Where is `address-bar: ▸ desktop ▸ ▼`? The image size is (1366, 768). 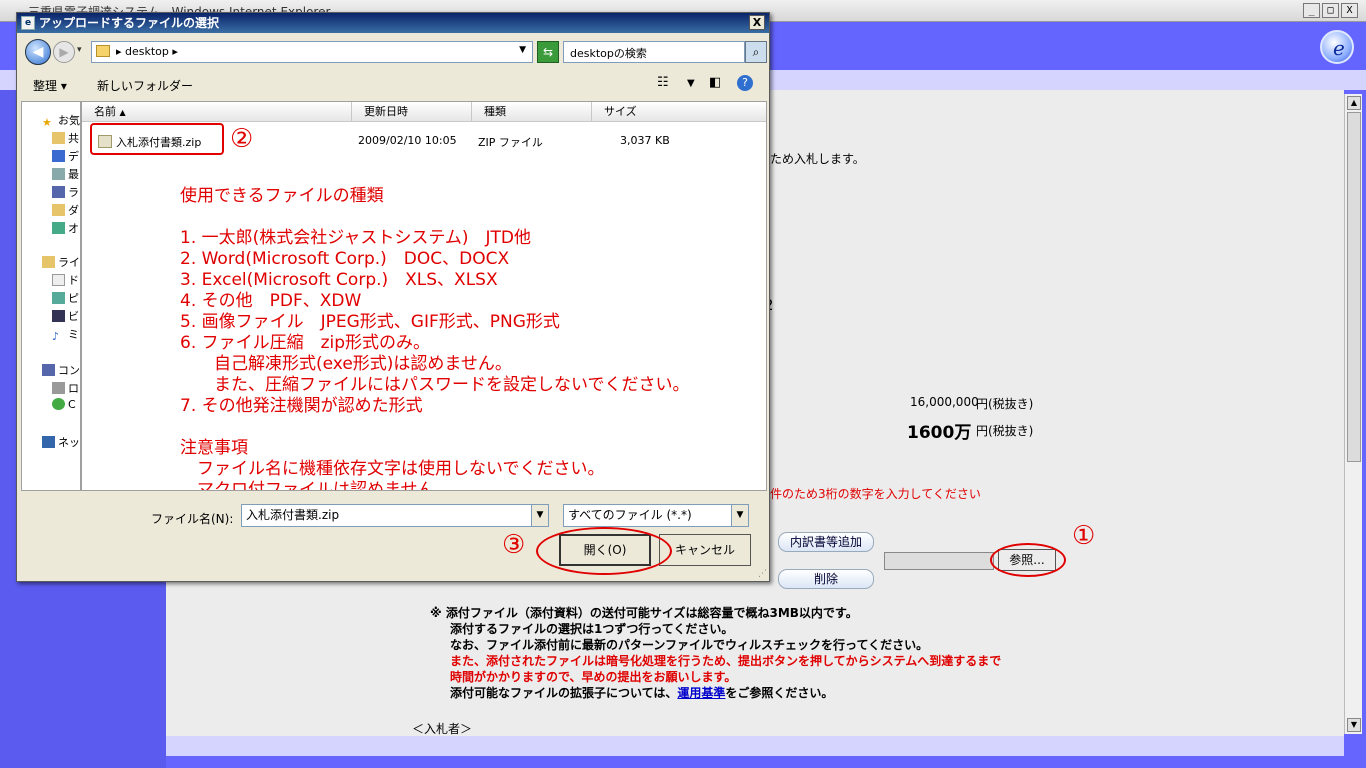 address-bar: ▸ desktop ▸ ▼ is located at coordinates (312, 52).